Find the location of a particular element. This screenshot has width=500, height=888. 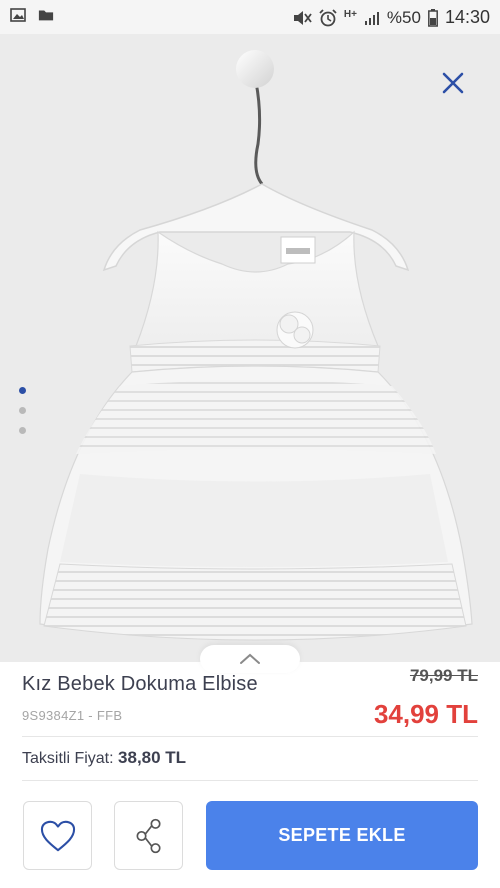

current-price: 34,99 TL is located at coordinates (425, 714).